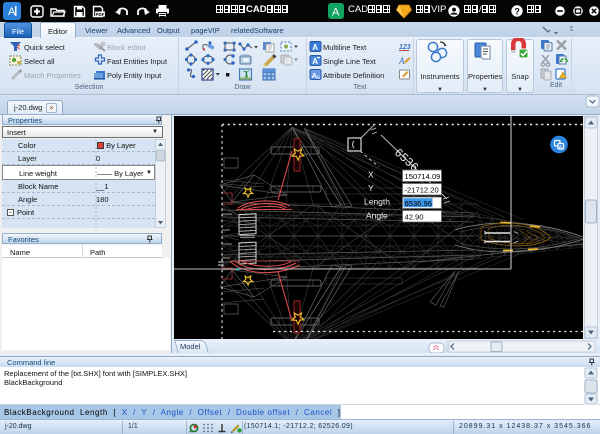 The width and height of the screenshot is (600, 434). I want to click on svg-text: Angle, so click(377, 216).